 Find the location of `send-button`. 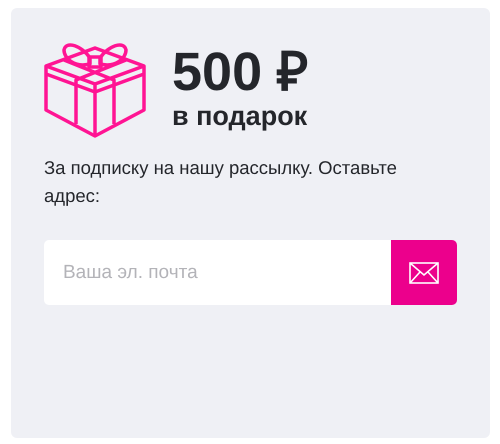

send-button is located at coordinates (424, 272).